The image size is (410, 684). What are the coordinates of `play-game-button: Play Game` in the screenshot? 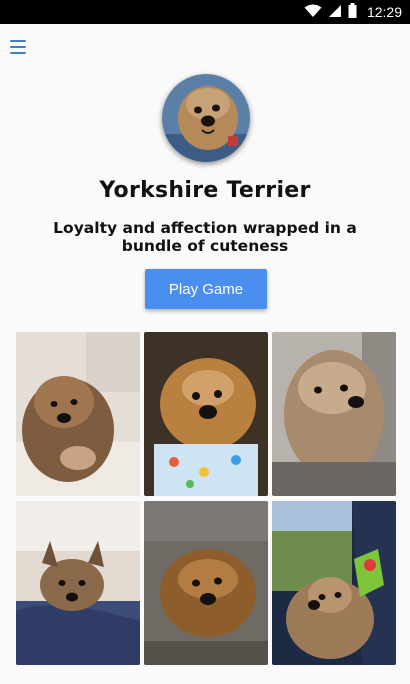 It's located at (206, 289).